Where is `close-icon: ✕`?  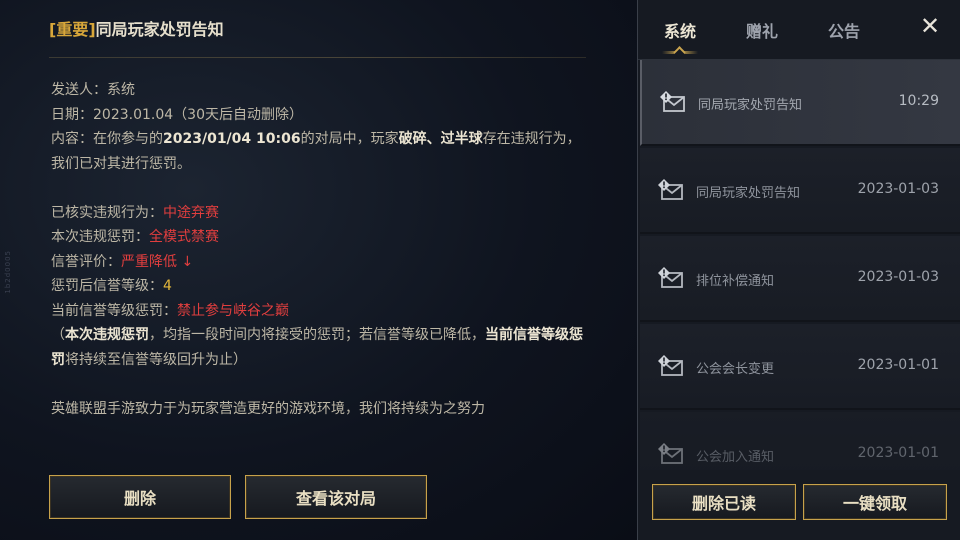 close-icon: ✕ is located at coordinates (930, 26).